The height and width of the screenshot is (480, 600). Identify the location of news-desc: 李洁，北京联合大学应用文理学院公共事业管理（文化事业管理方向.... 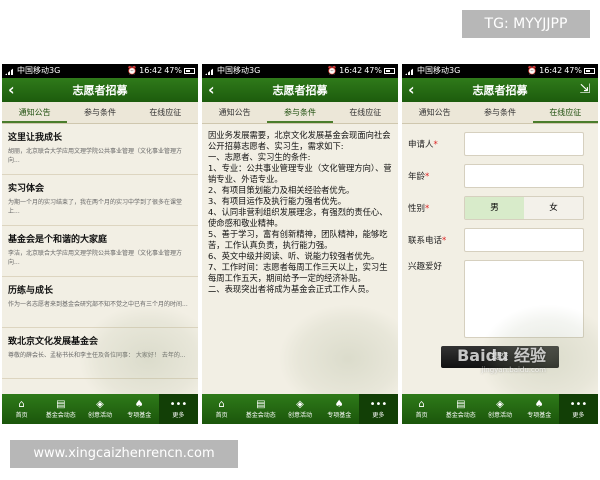
(95, 258).